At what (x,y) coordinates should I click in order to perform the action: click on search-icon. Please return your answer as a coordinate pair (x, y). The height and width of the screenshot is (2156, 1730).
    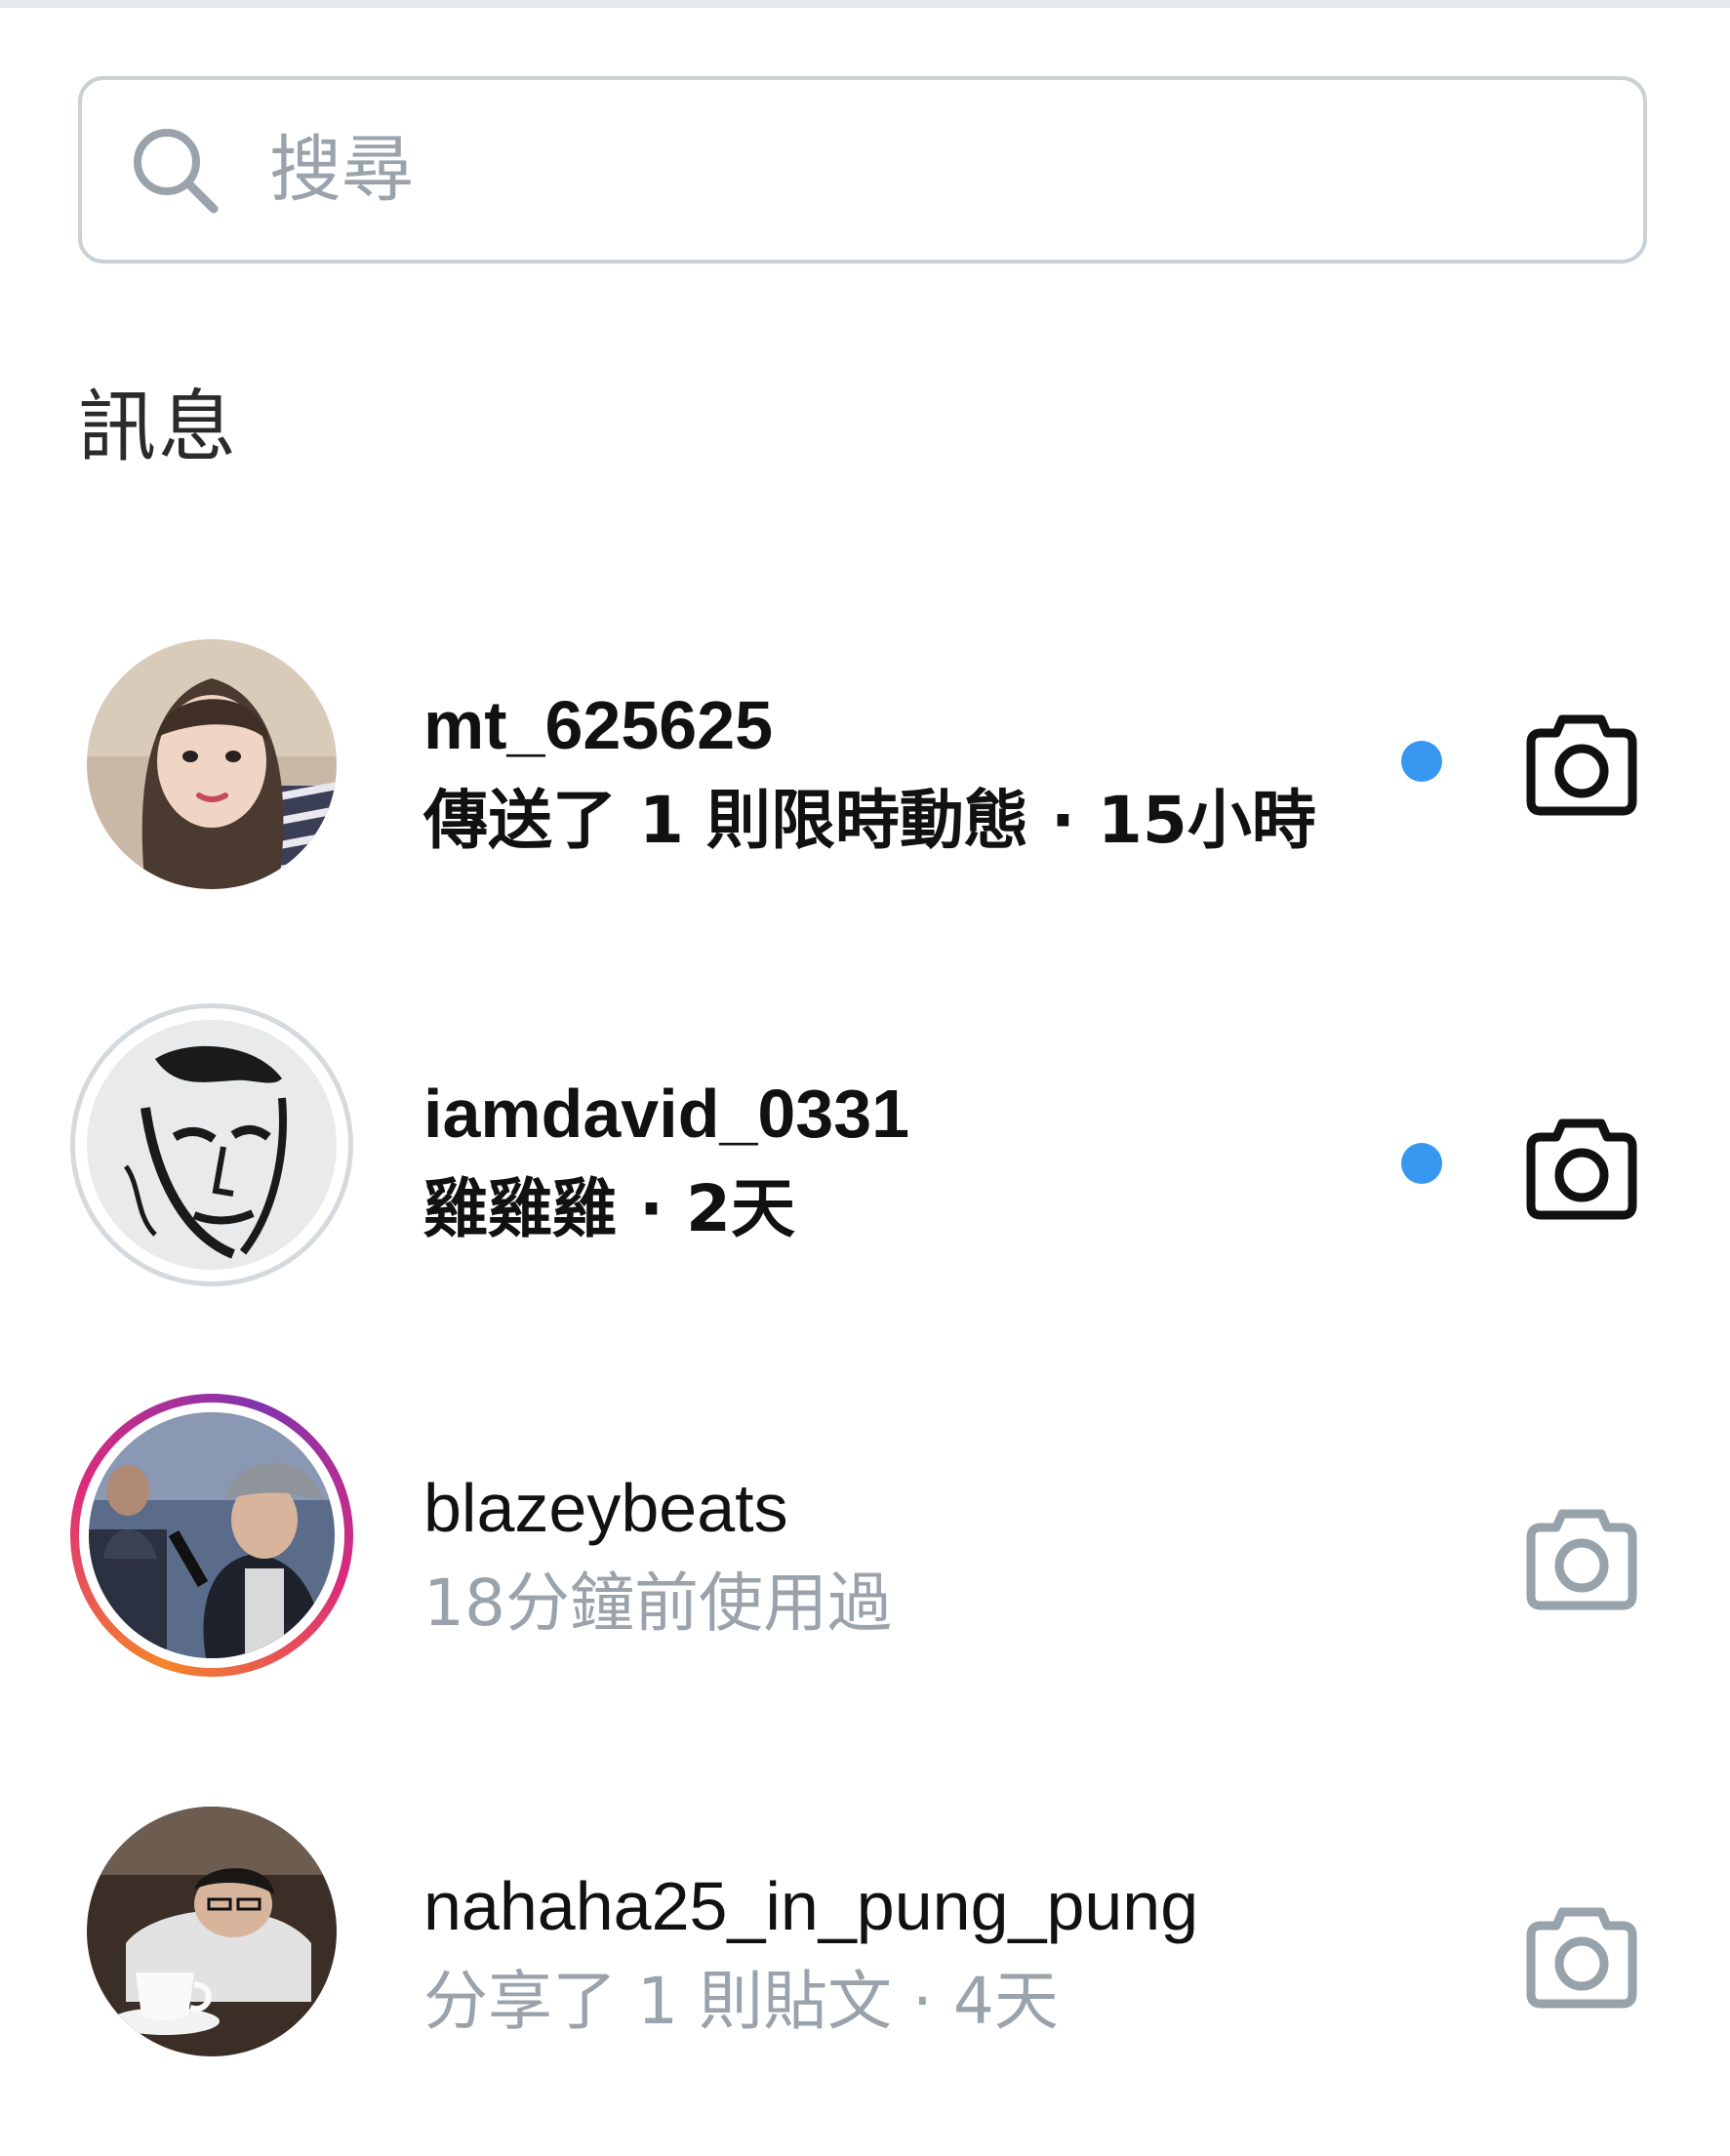
    Looking at the image, I should click on (175, 170).